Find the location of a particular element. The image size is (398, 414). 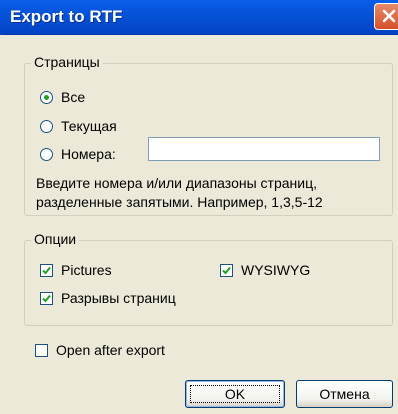

pictures-checkbox is located at coordinates (46, 270).